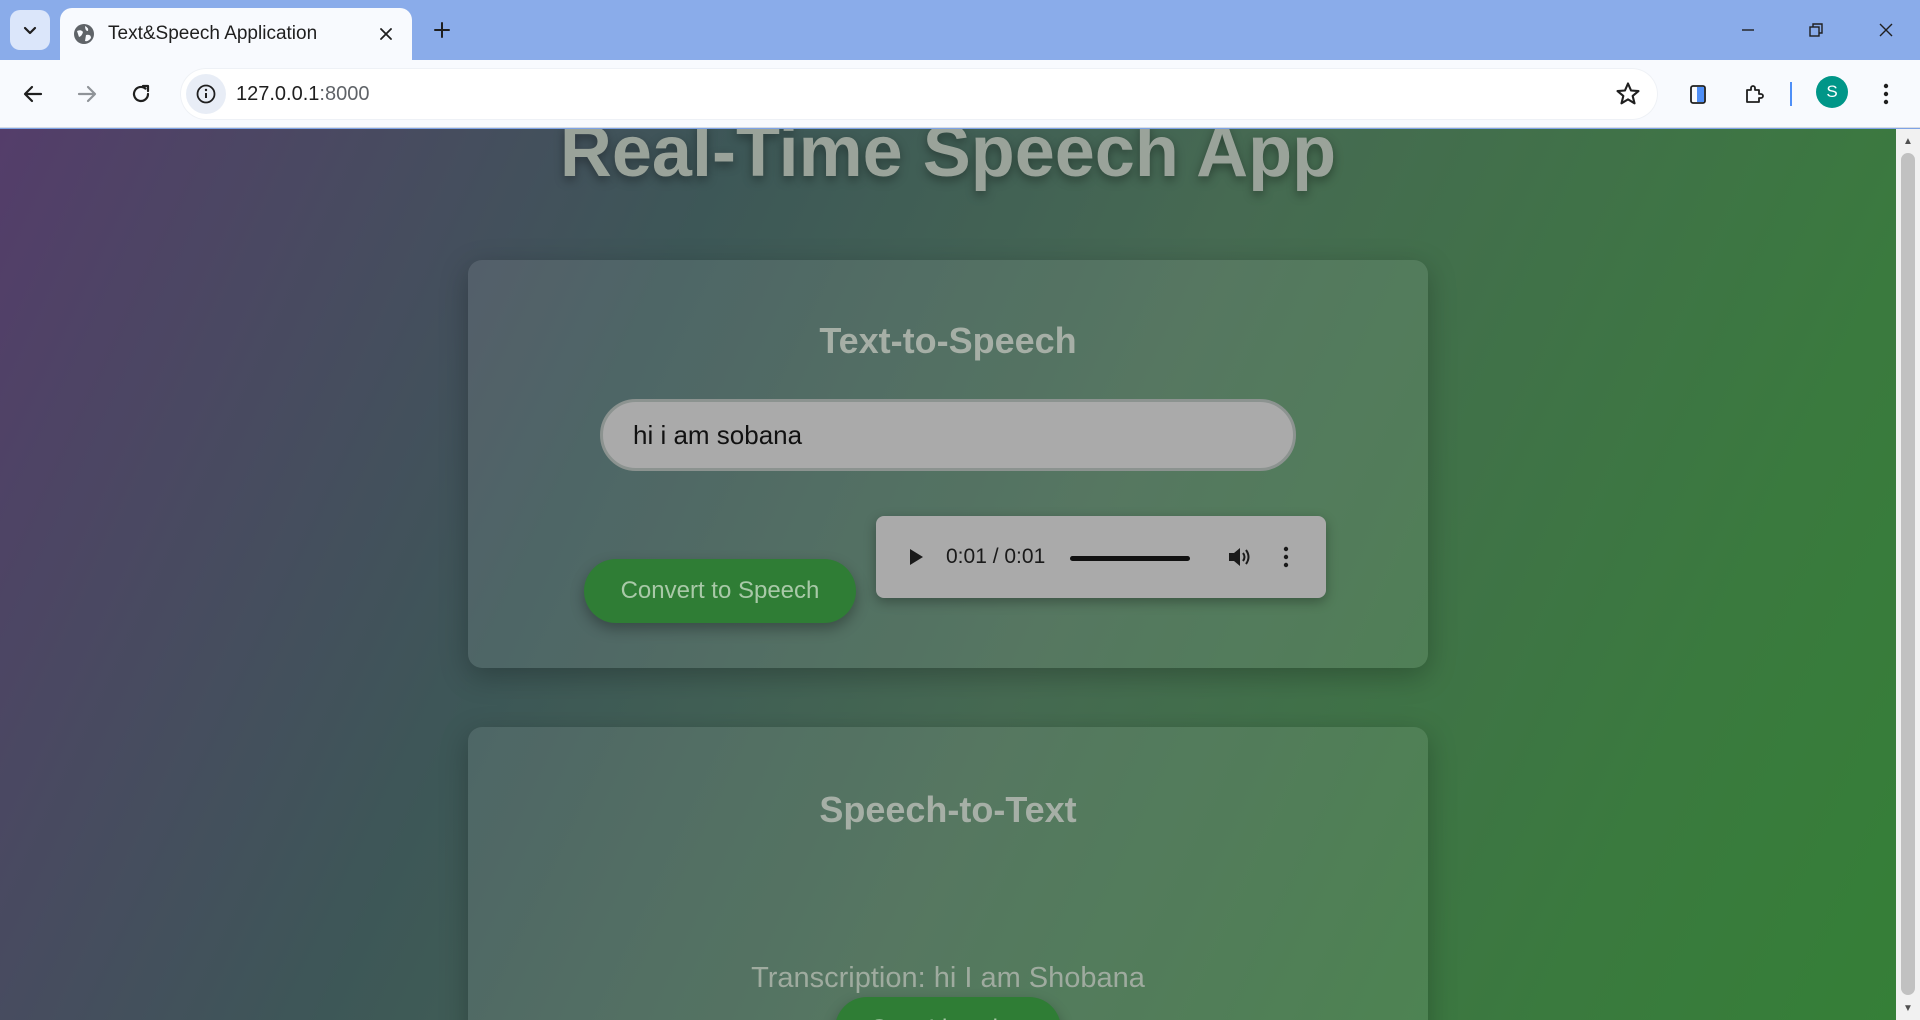 Image resolution: width=1920 pixels, height=1020 pixels. What do you see at coordinates (948, 340) in the screenshot?
I see `tts-heading: Text-to-Speech` at bounding box center [948, 340].